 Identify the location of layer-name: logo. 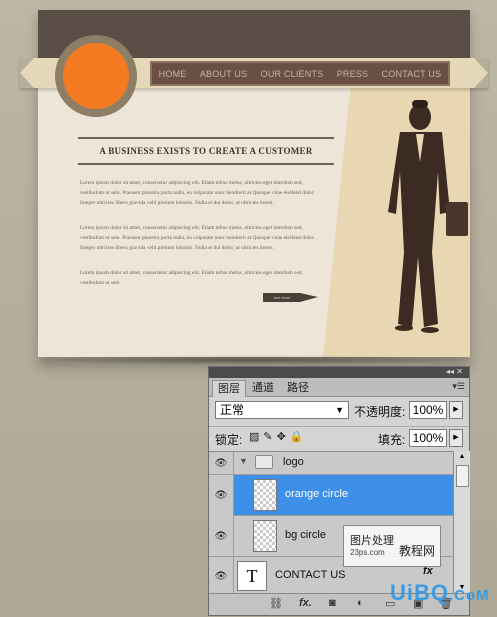
(293, 462).